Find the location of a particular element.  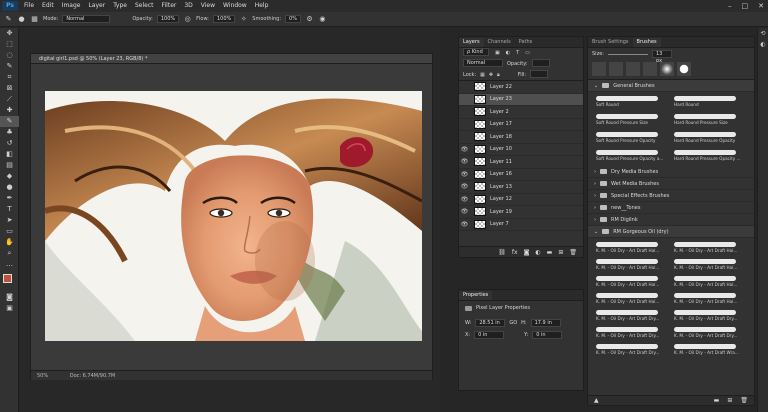

tab-properties: Properties is located at coordinates (476, 295).